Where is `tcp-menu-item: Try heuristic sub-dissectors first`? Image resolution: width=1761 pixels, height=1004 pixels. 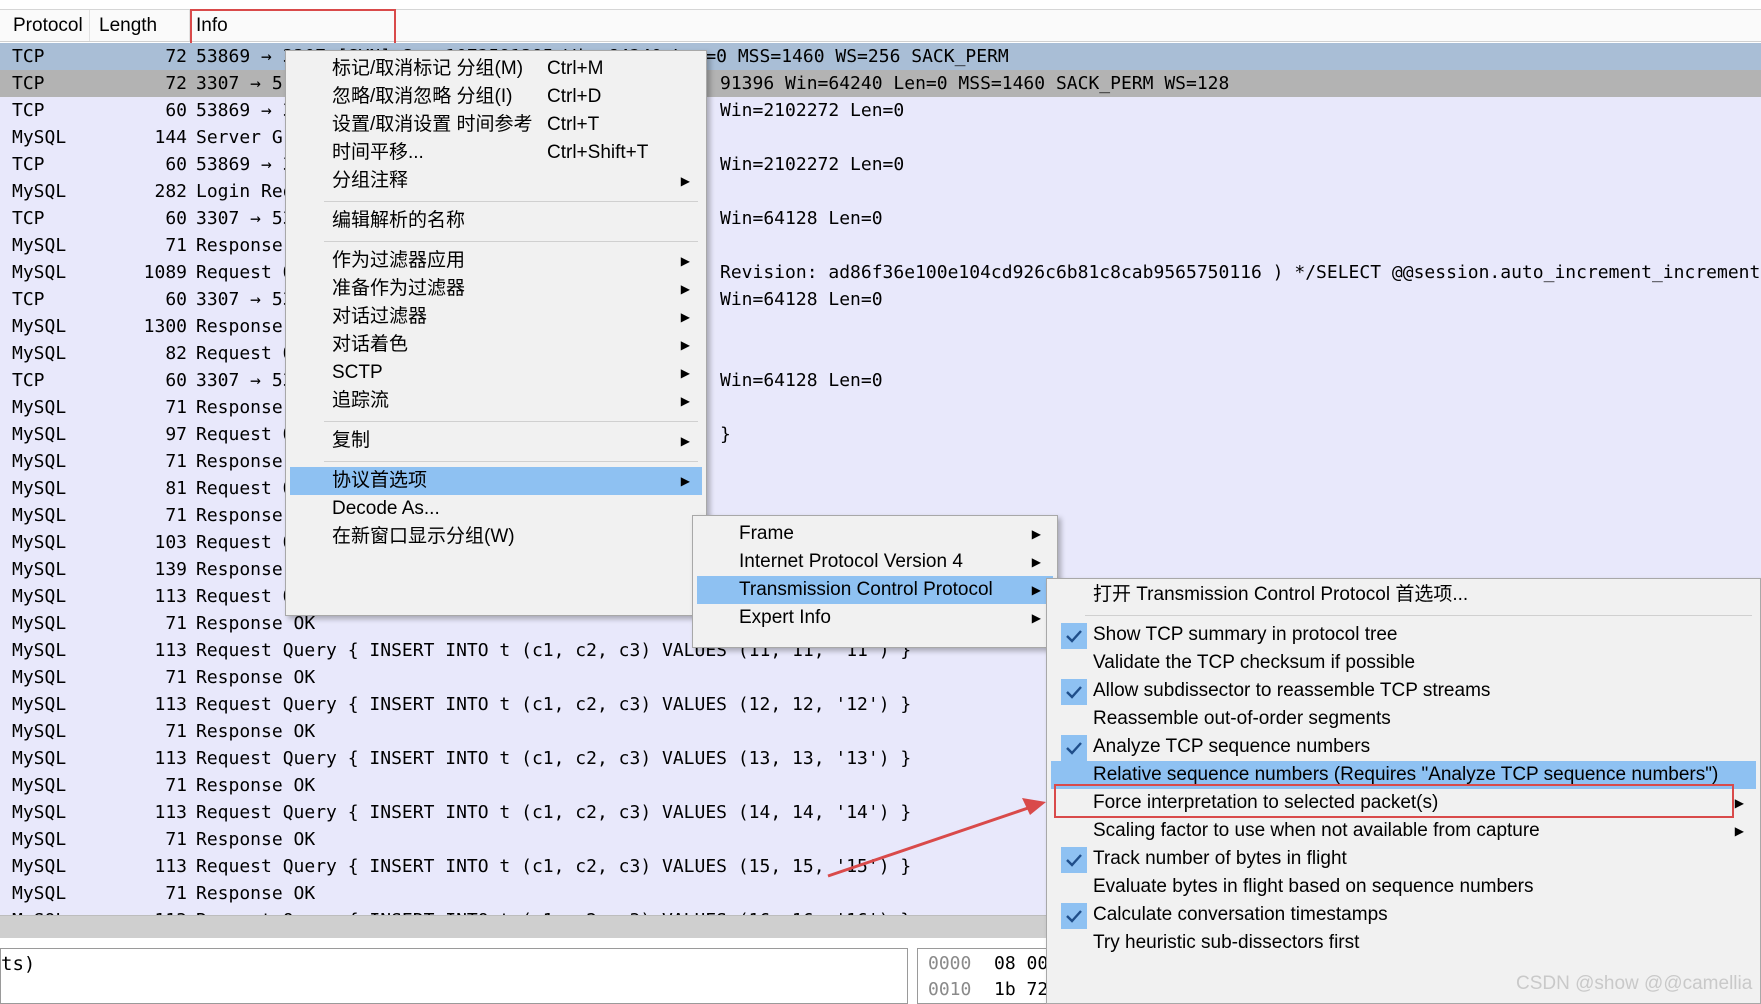
tcp-menu-item: Try heuristic sub-dissectors first is located at coordinates (1403, 943).